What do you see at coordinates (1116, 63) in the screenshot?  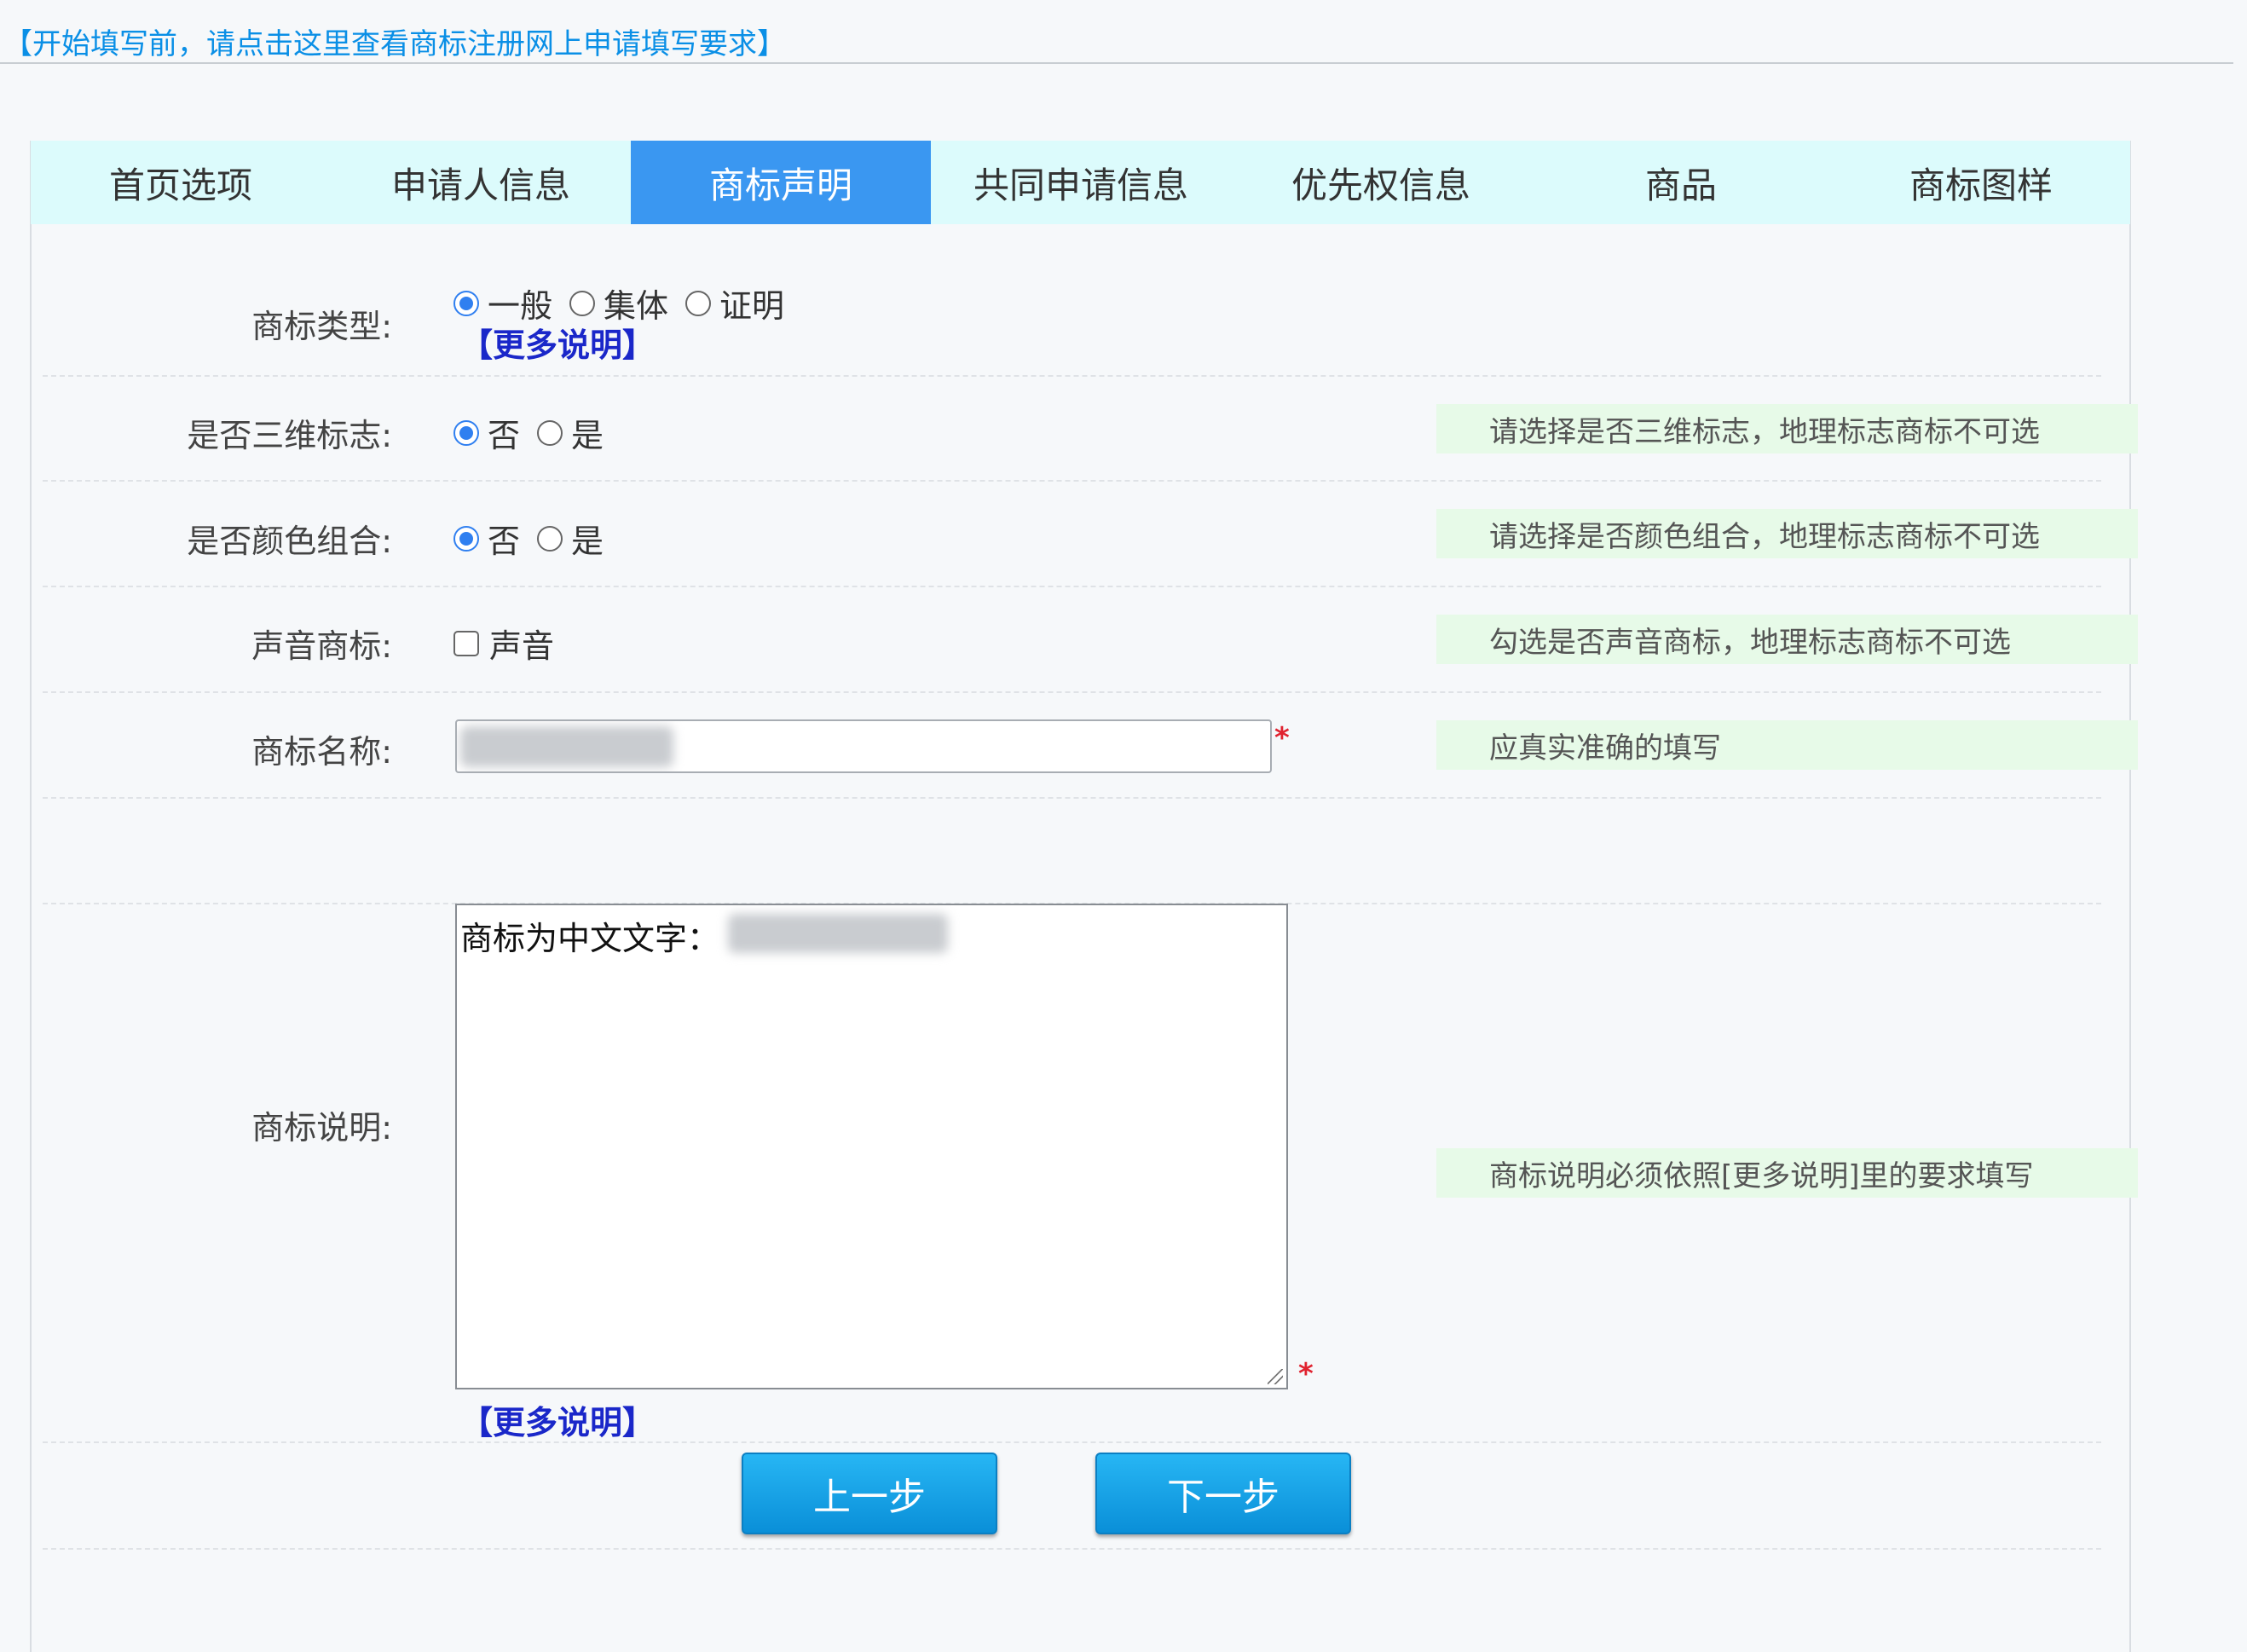 I see `top-divider` at bounding box center [1116, 63].